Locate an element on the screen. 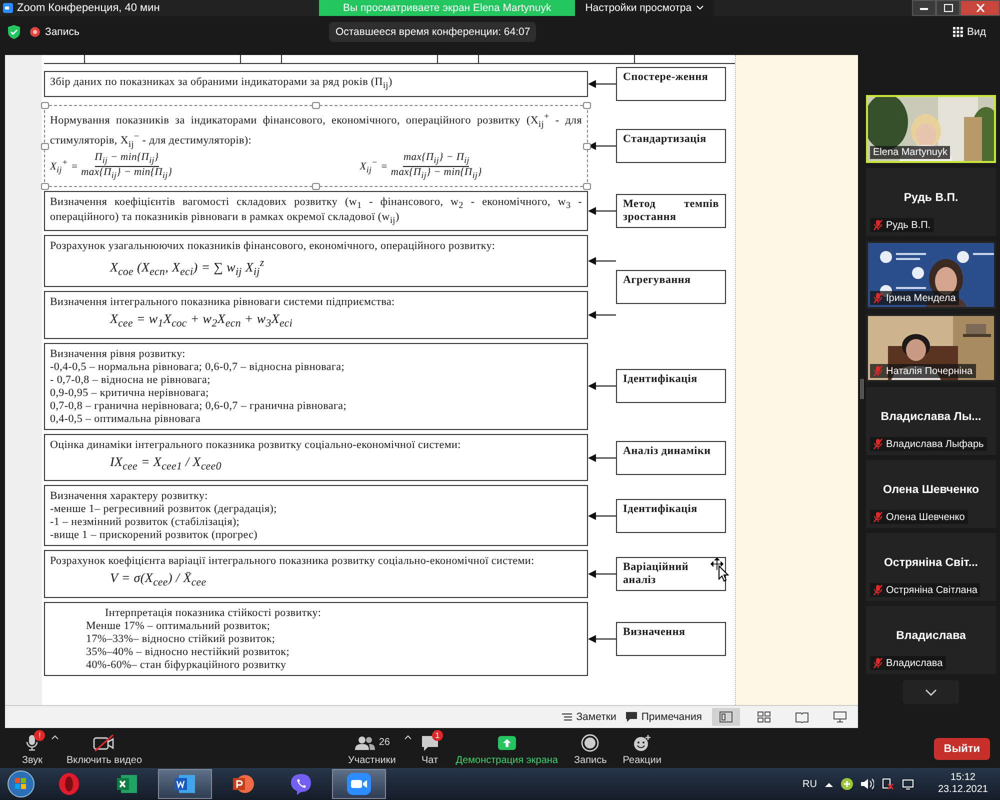 The height and width of the screenshot is (800, 1000). participant-tile: Олена Шевченко Олена Шевченко is located at coordinates (931, 494).